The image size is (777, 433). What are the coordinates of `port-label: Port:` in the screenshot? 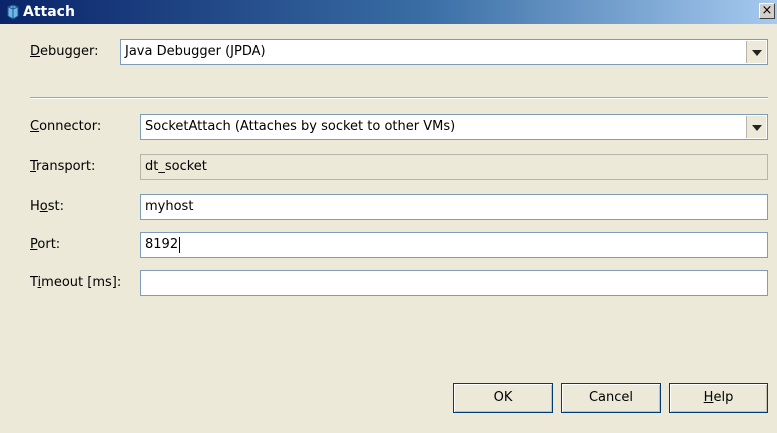 It's located at (45, 244).